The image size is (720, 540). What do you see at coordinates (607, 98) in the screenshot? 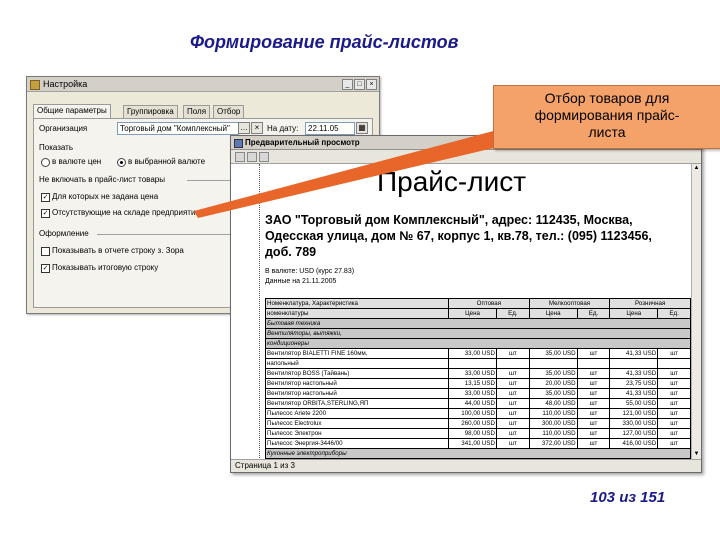
I see `callout-line-1: Отбор товаров для` at bounding box center [607, 98].